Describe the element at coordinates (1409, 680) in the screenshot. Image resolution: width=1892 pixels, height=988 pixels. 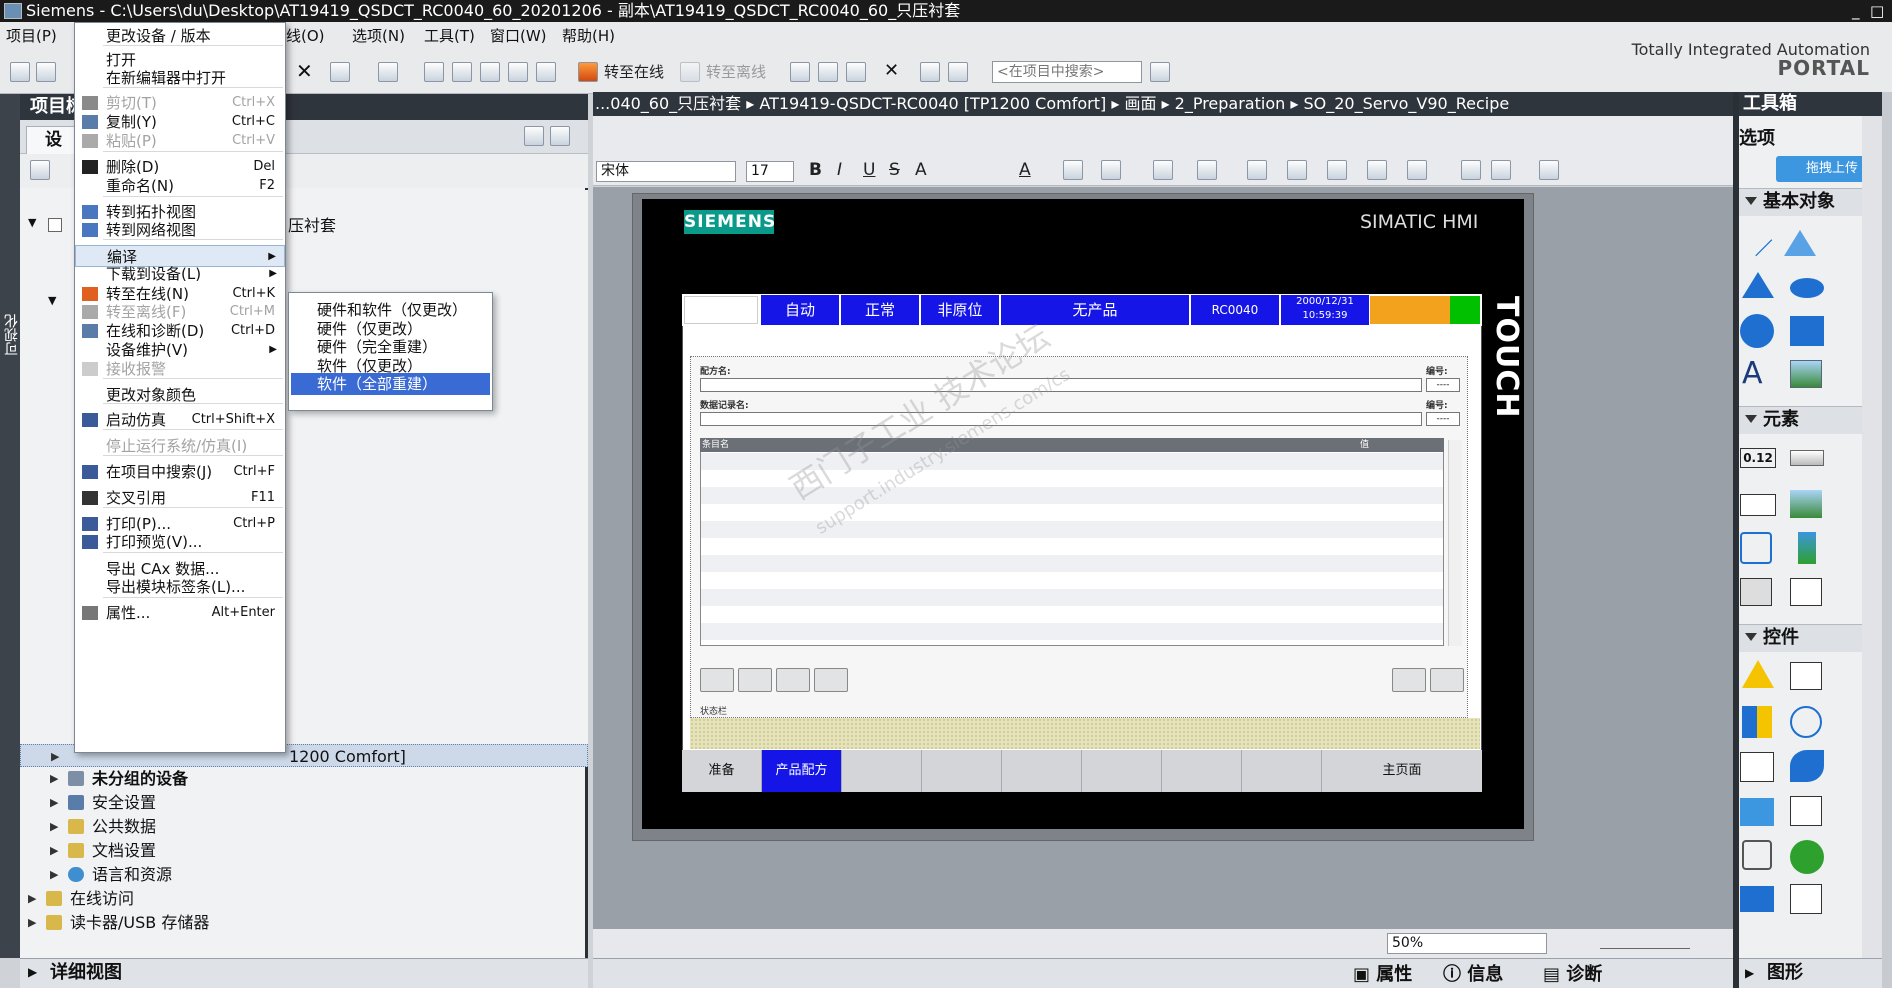
I see `recipe-to-plc-button` at that location.